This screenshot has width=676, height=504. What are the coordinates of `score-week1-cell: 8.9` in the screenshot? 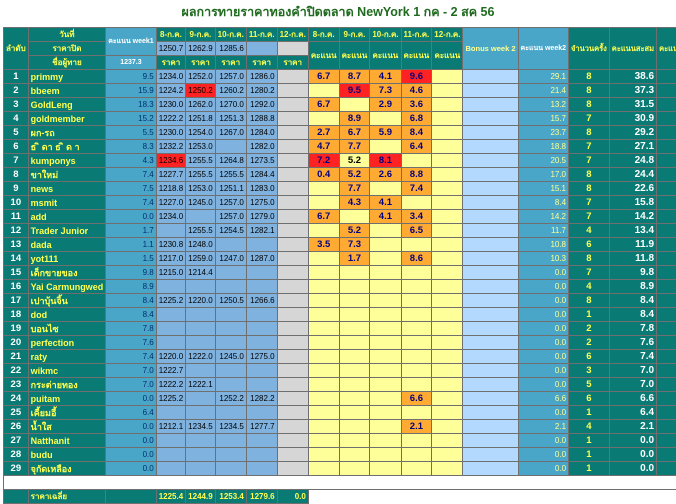 It's located at (131, 287).